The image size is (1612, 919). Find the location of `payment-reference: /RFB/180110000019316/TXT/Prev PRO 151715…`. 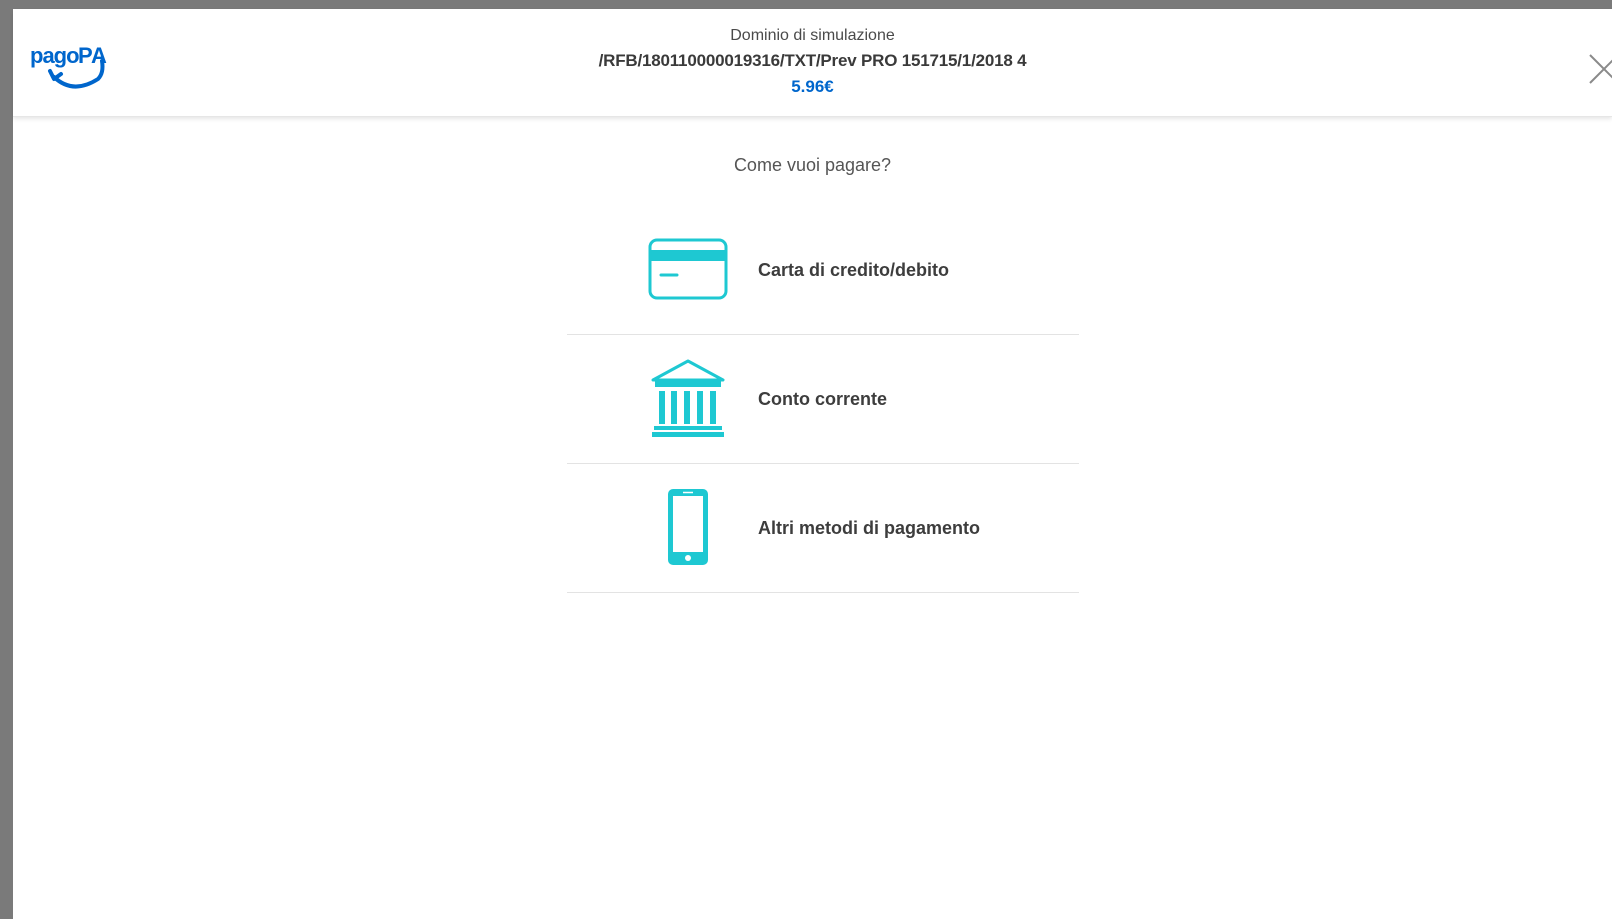

payment-reference: /RFB/180110000019316/TXT/Prev PRO 151715… is located at coordinates (812, 60).